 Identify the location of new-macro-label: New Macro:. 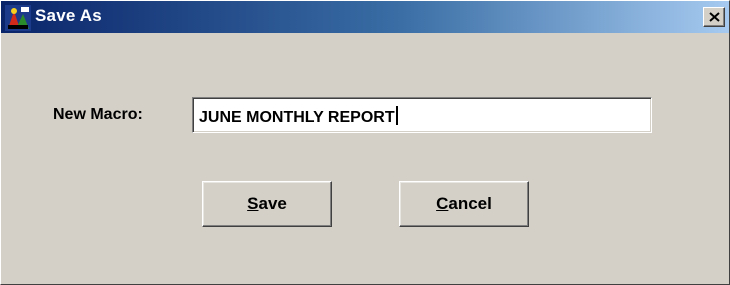
(98, 114).